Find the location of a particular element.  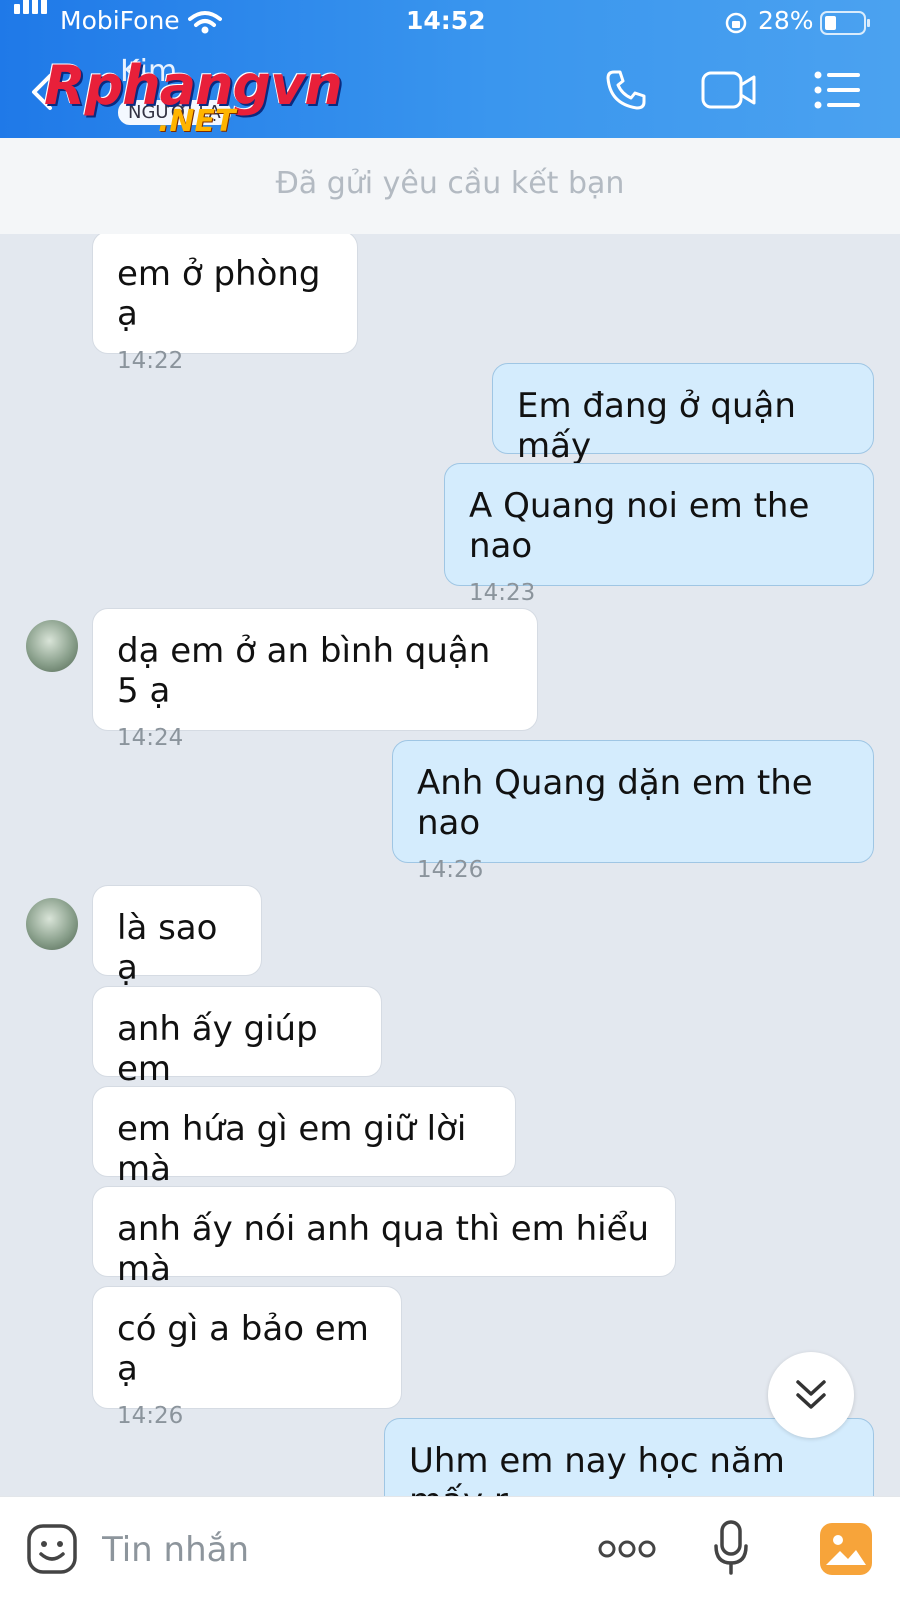

message-bubble: Em đang ở quận mấy is located at coordinates (683, 414).